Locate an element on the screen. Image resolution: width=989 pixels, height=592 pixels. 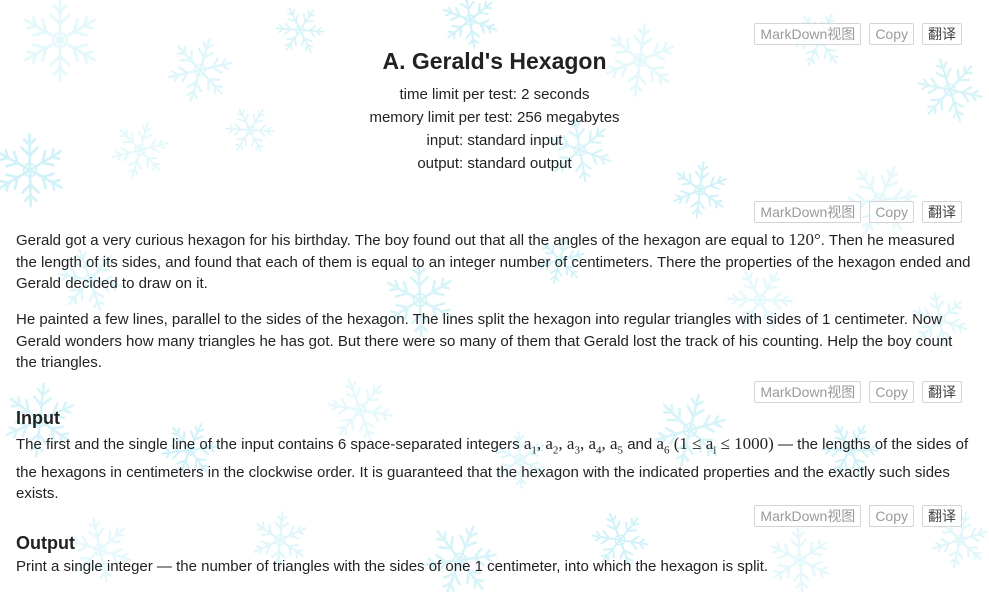
angle-formula: 120° is located at coordinates (804, 239).